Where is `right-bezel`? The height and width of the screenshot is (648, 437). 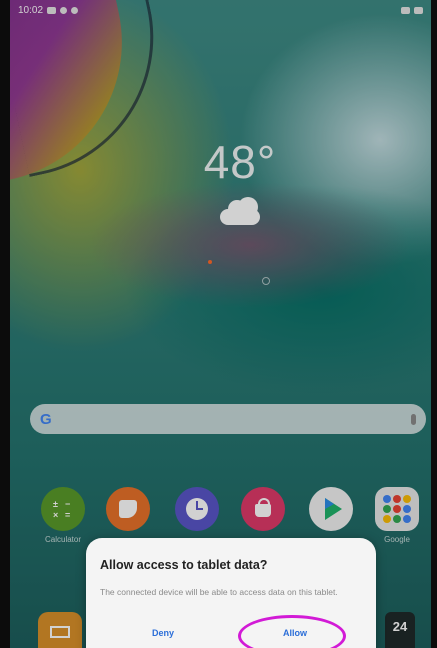
right-bezel is located at coordinates (434, 324).